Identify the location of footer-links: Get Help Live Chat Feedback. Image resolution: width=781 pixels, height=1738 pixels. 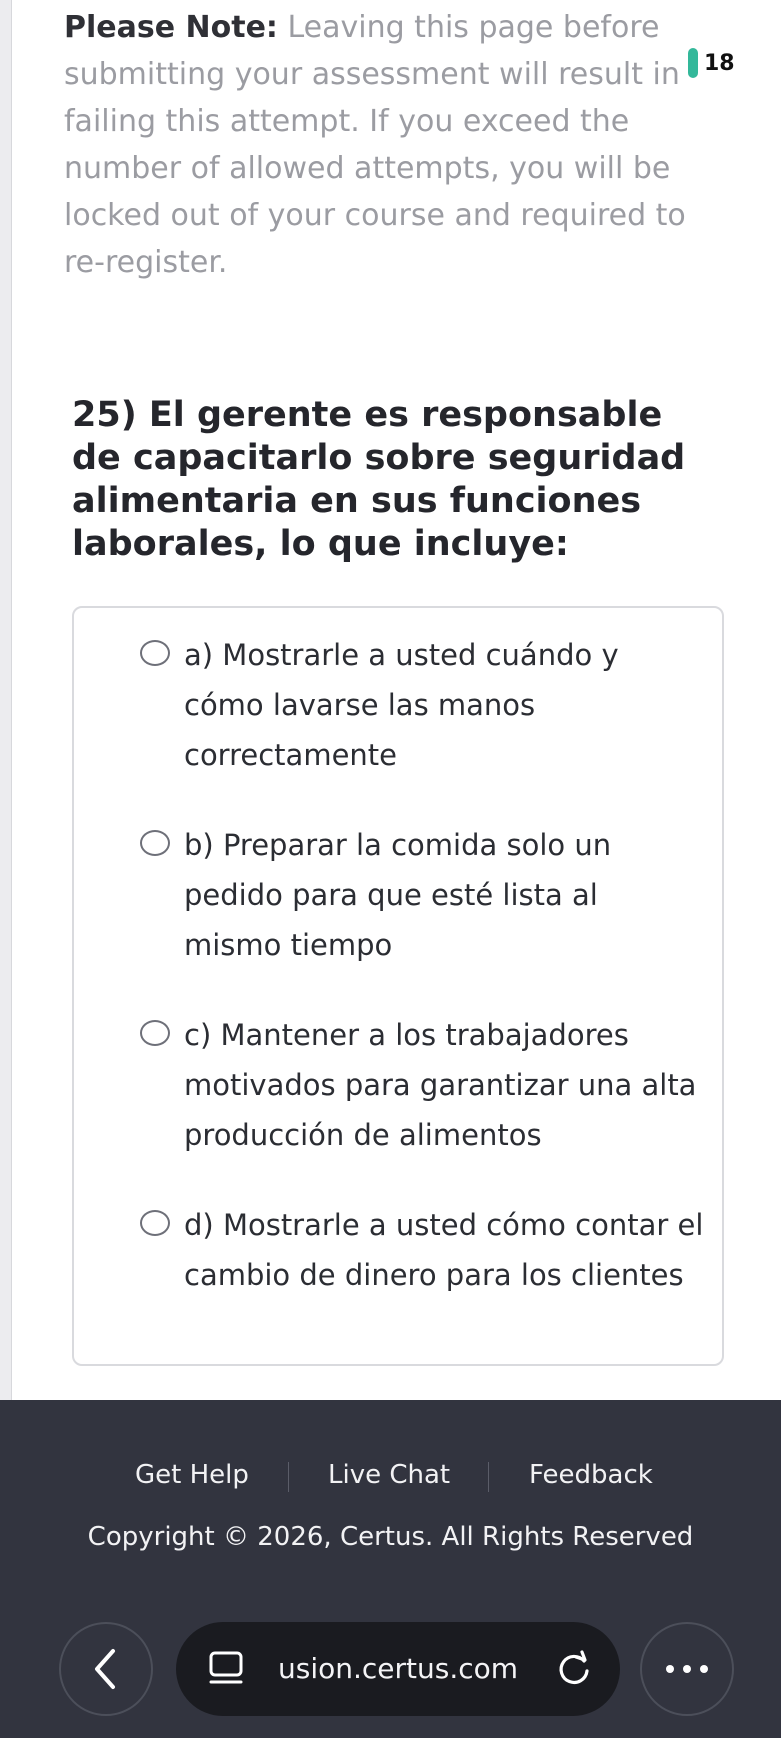
(390, 1475).